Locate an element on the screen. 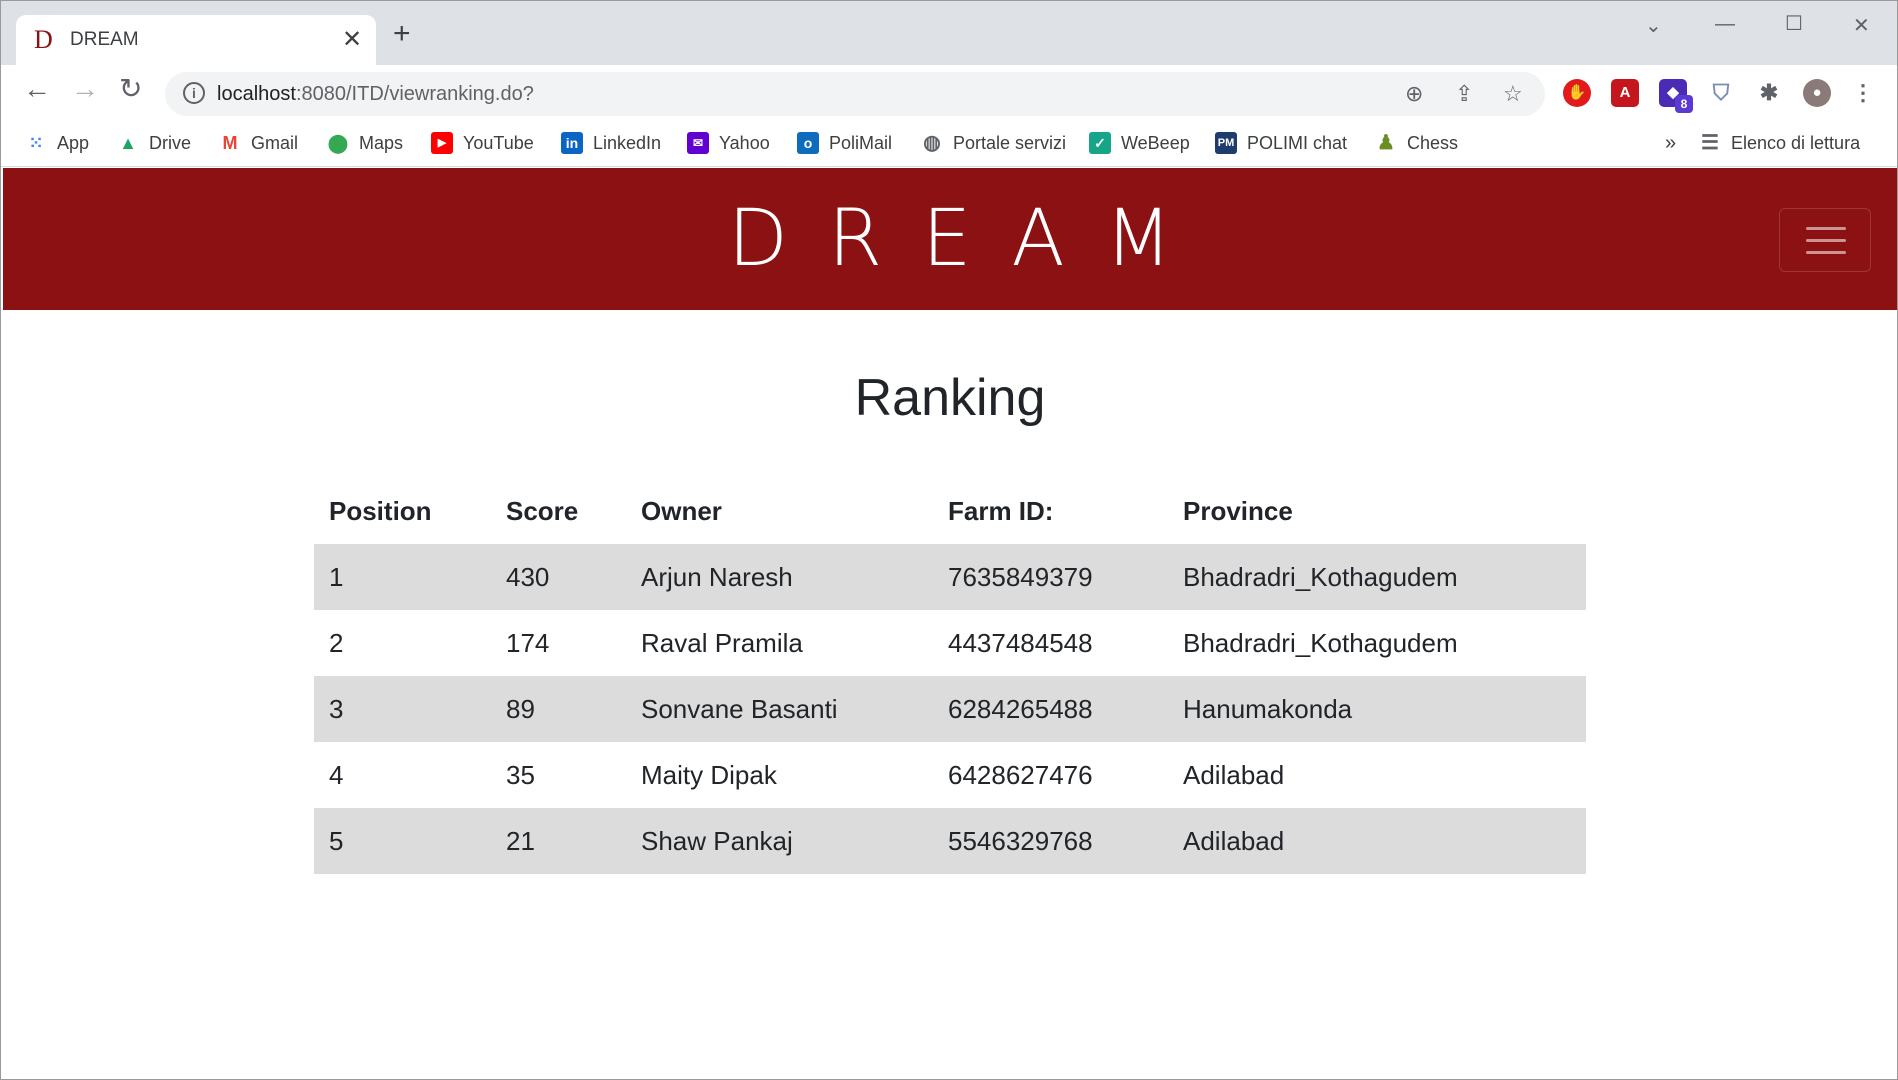 Image resolution: width=1898 pixels, height=1080 pixels. bookmark-gmail: M Gmail is located at coordinates (259, 143).